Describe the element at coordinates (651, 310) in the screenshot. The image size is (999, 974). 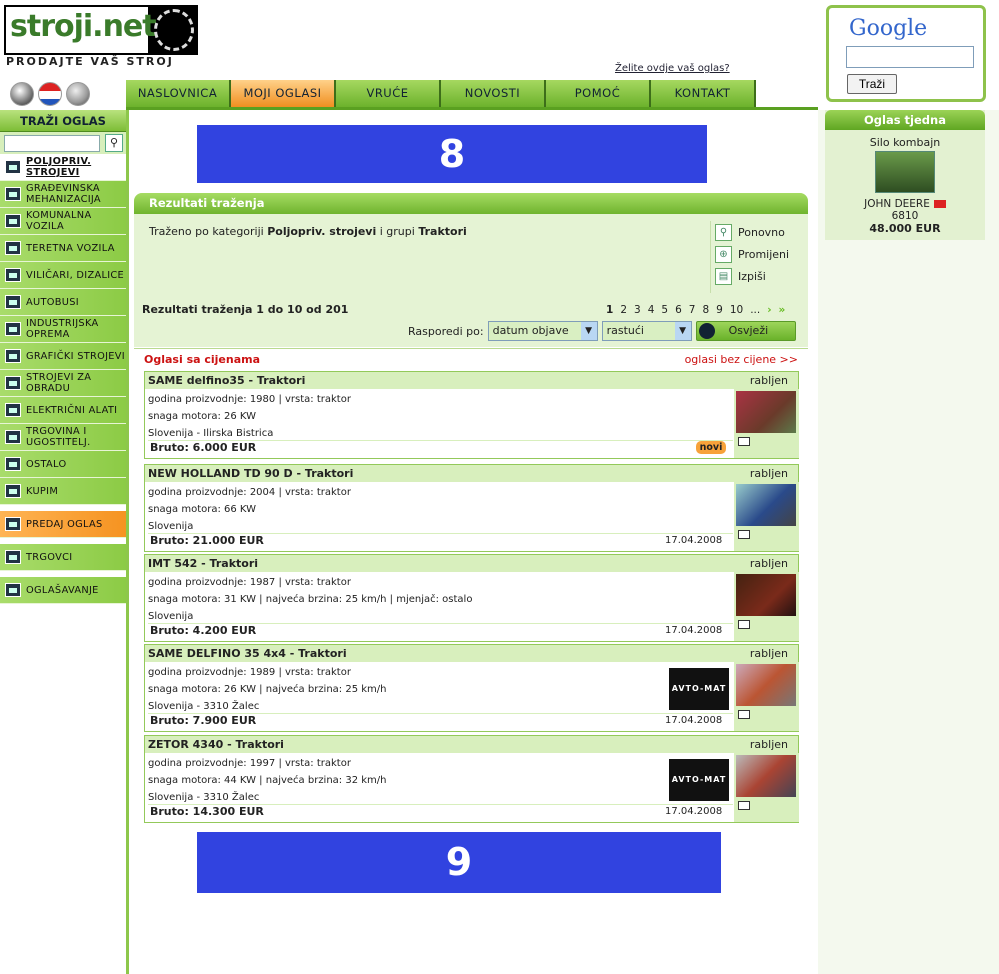
I see `page-link: 4` at that location.